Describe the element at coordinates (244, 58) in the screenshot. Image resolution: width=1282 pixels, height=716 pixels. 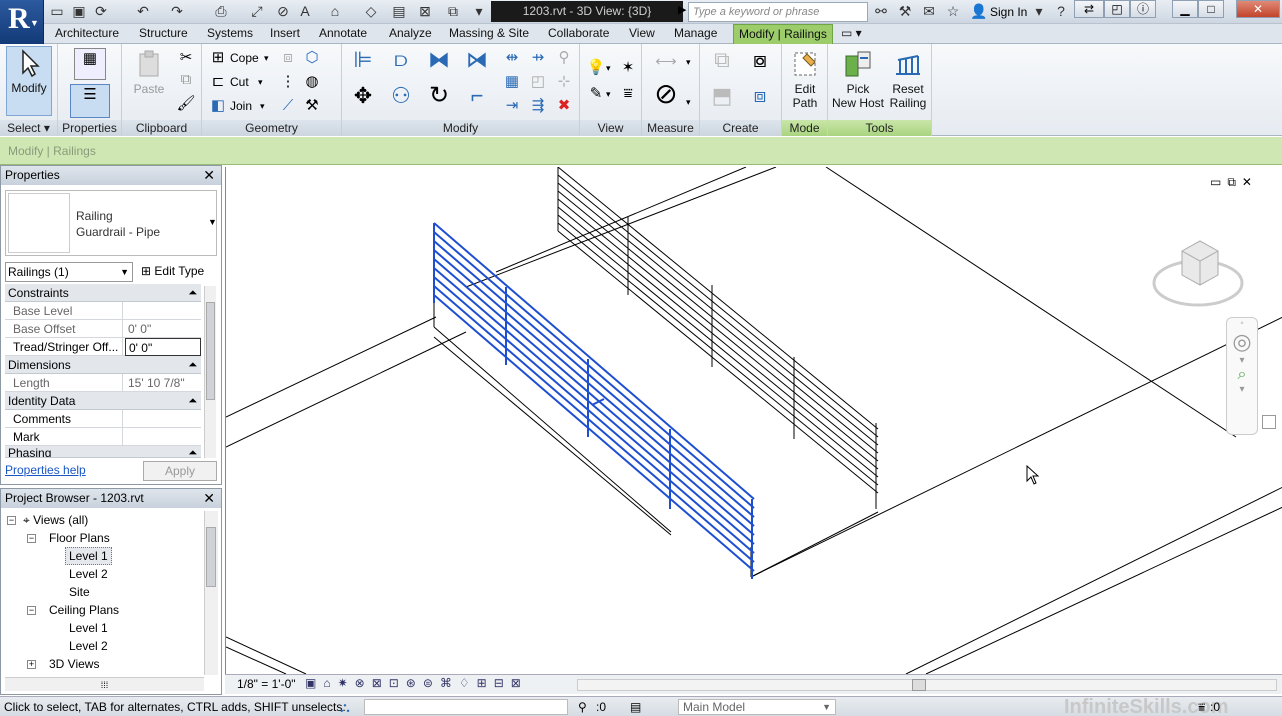
I see `cope-button: Cope` at that location.